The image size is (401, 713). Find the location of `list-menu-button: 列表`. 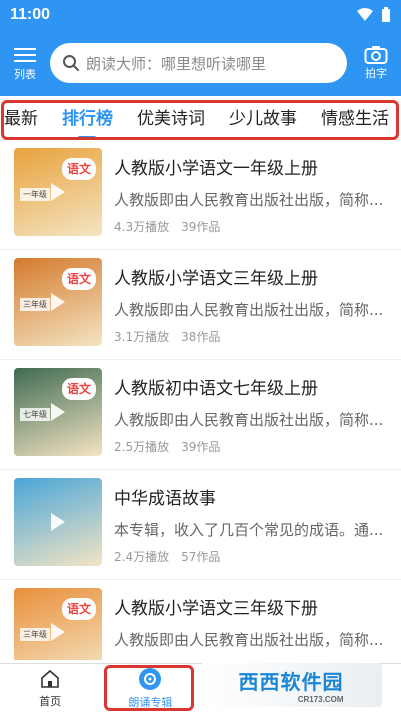

list-menu-button: 列表 is located at coordinates (25, 63).